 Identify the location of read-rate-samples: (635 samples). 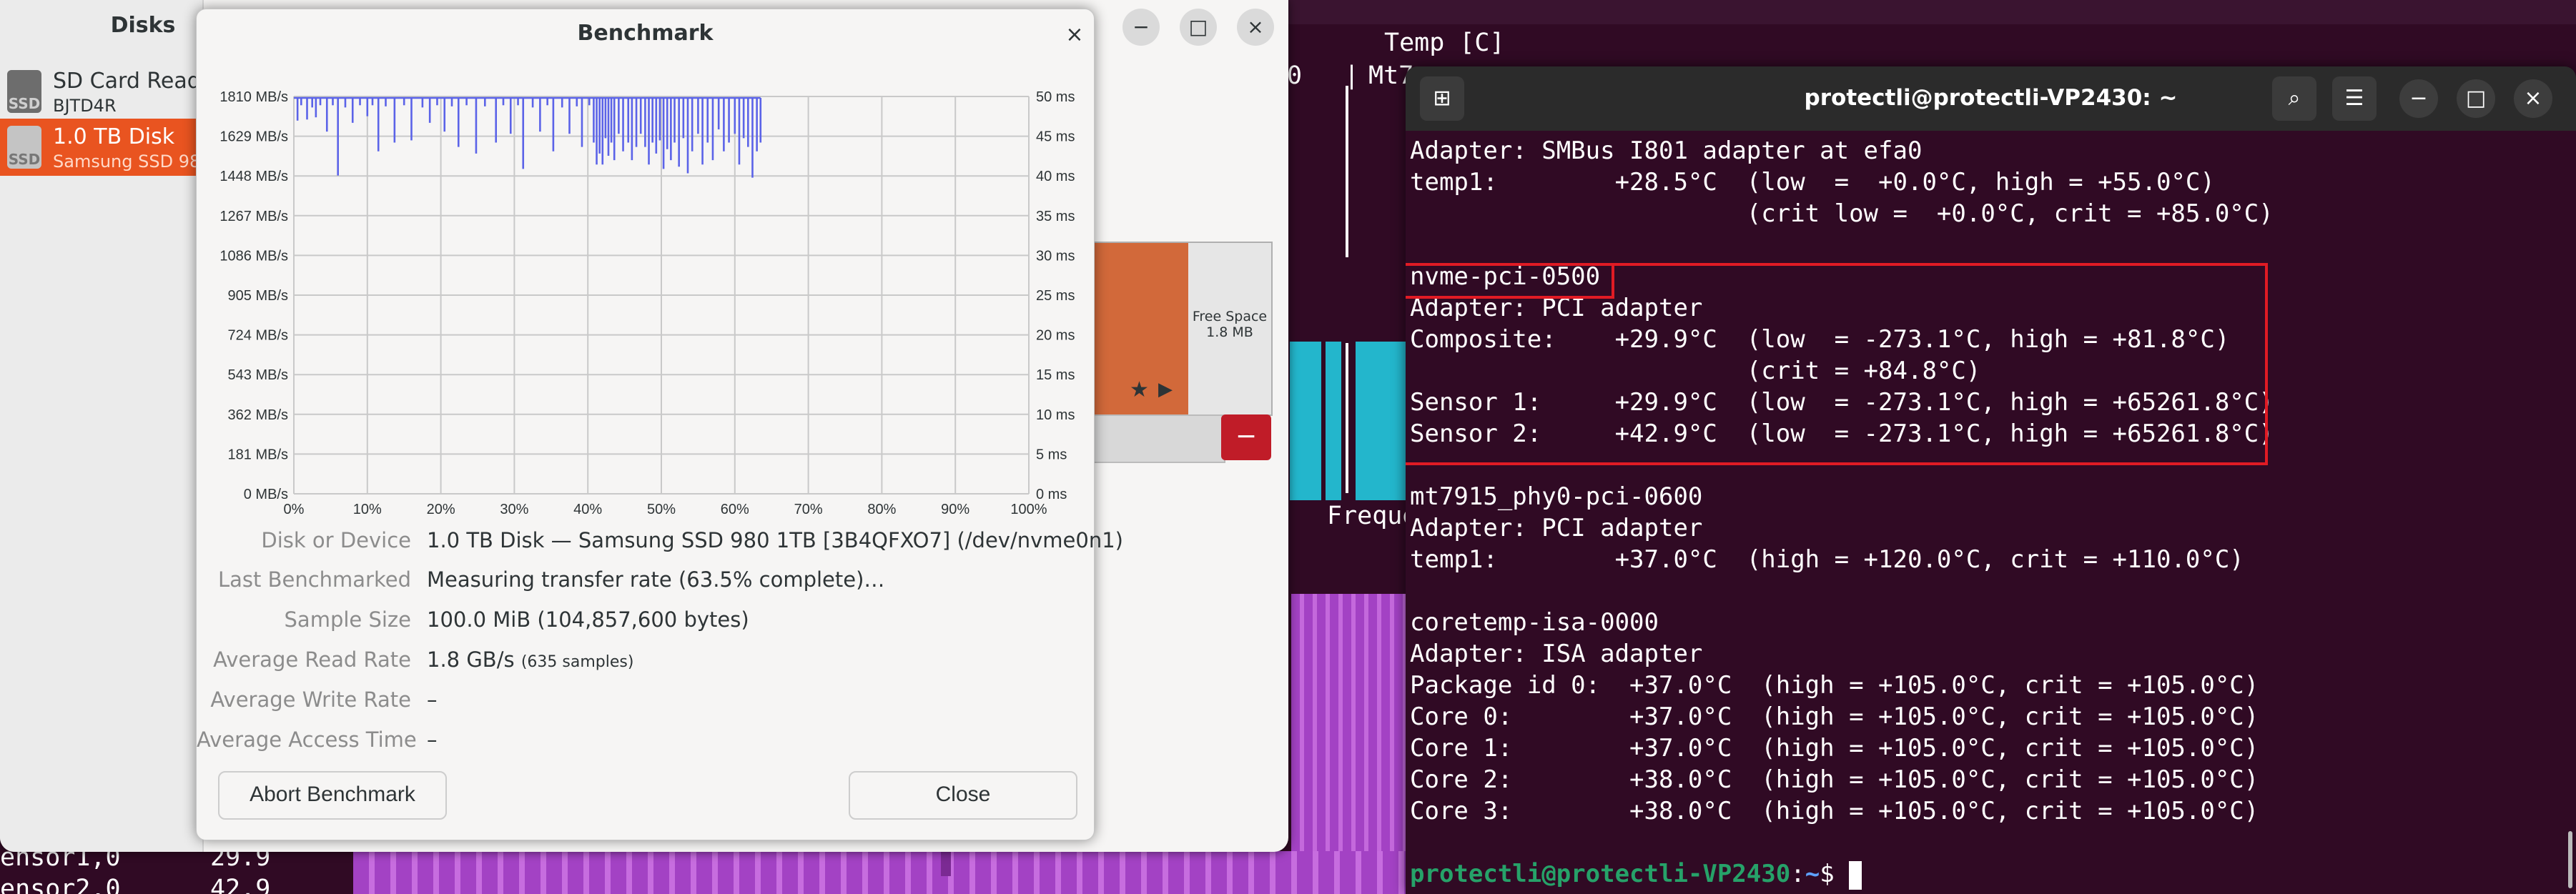
(577, 662).